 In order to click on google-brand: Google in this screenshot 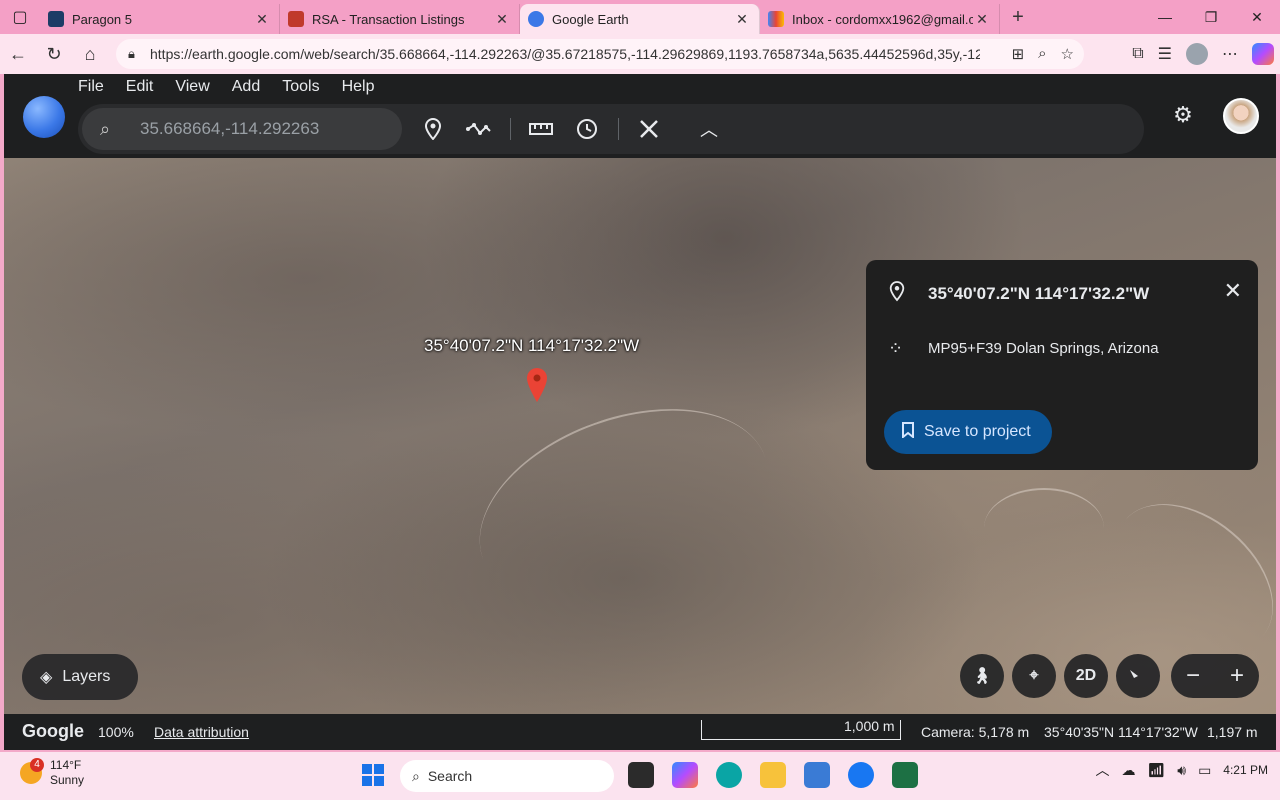, I will do `click(53, 731)`.